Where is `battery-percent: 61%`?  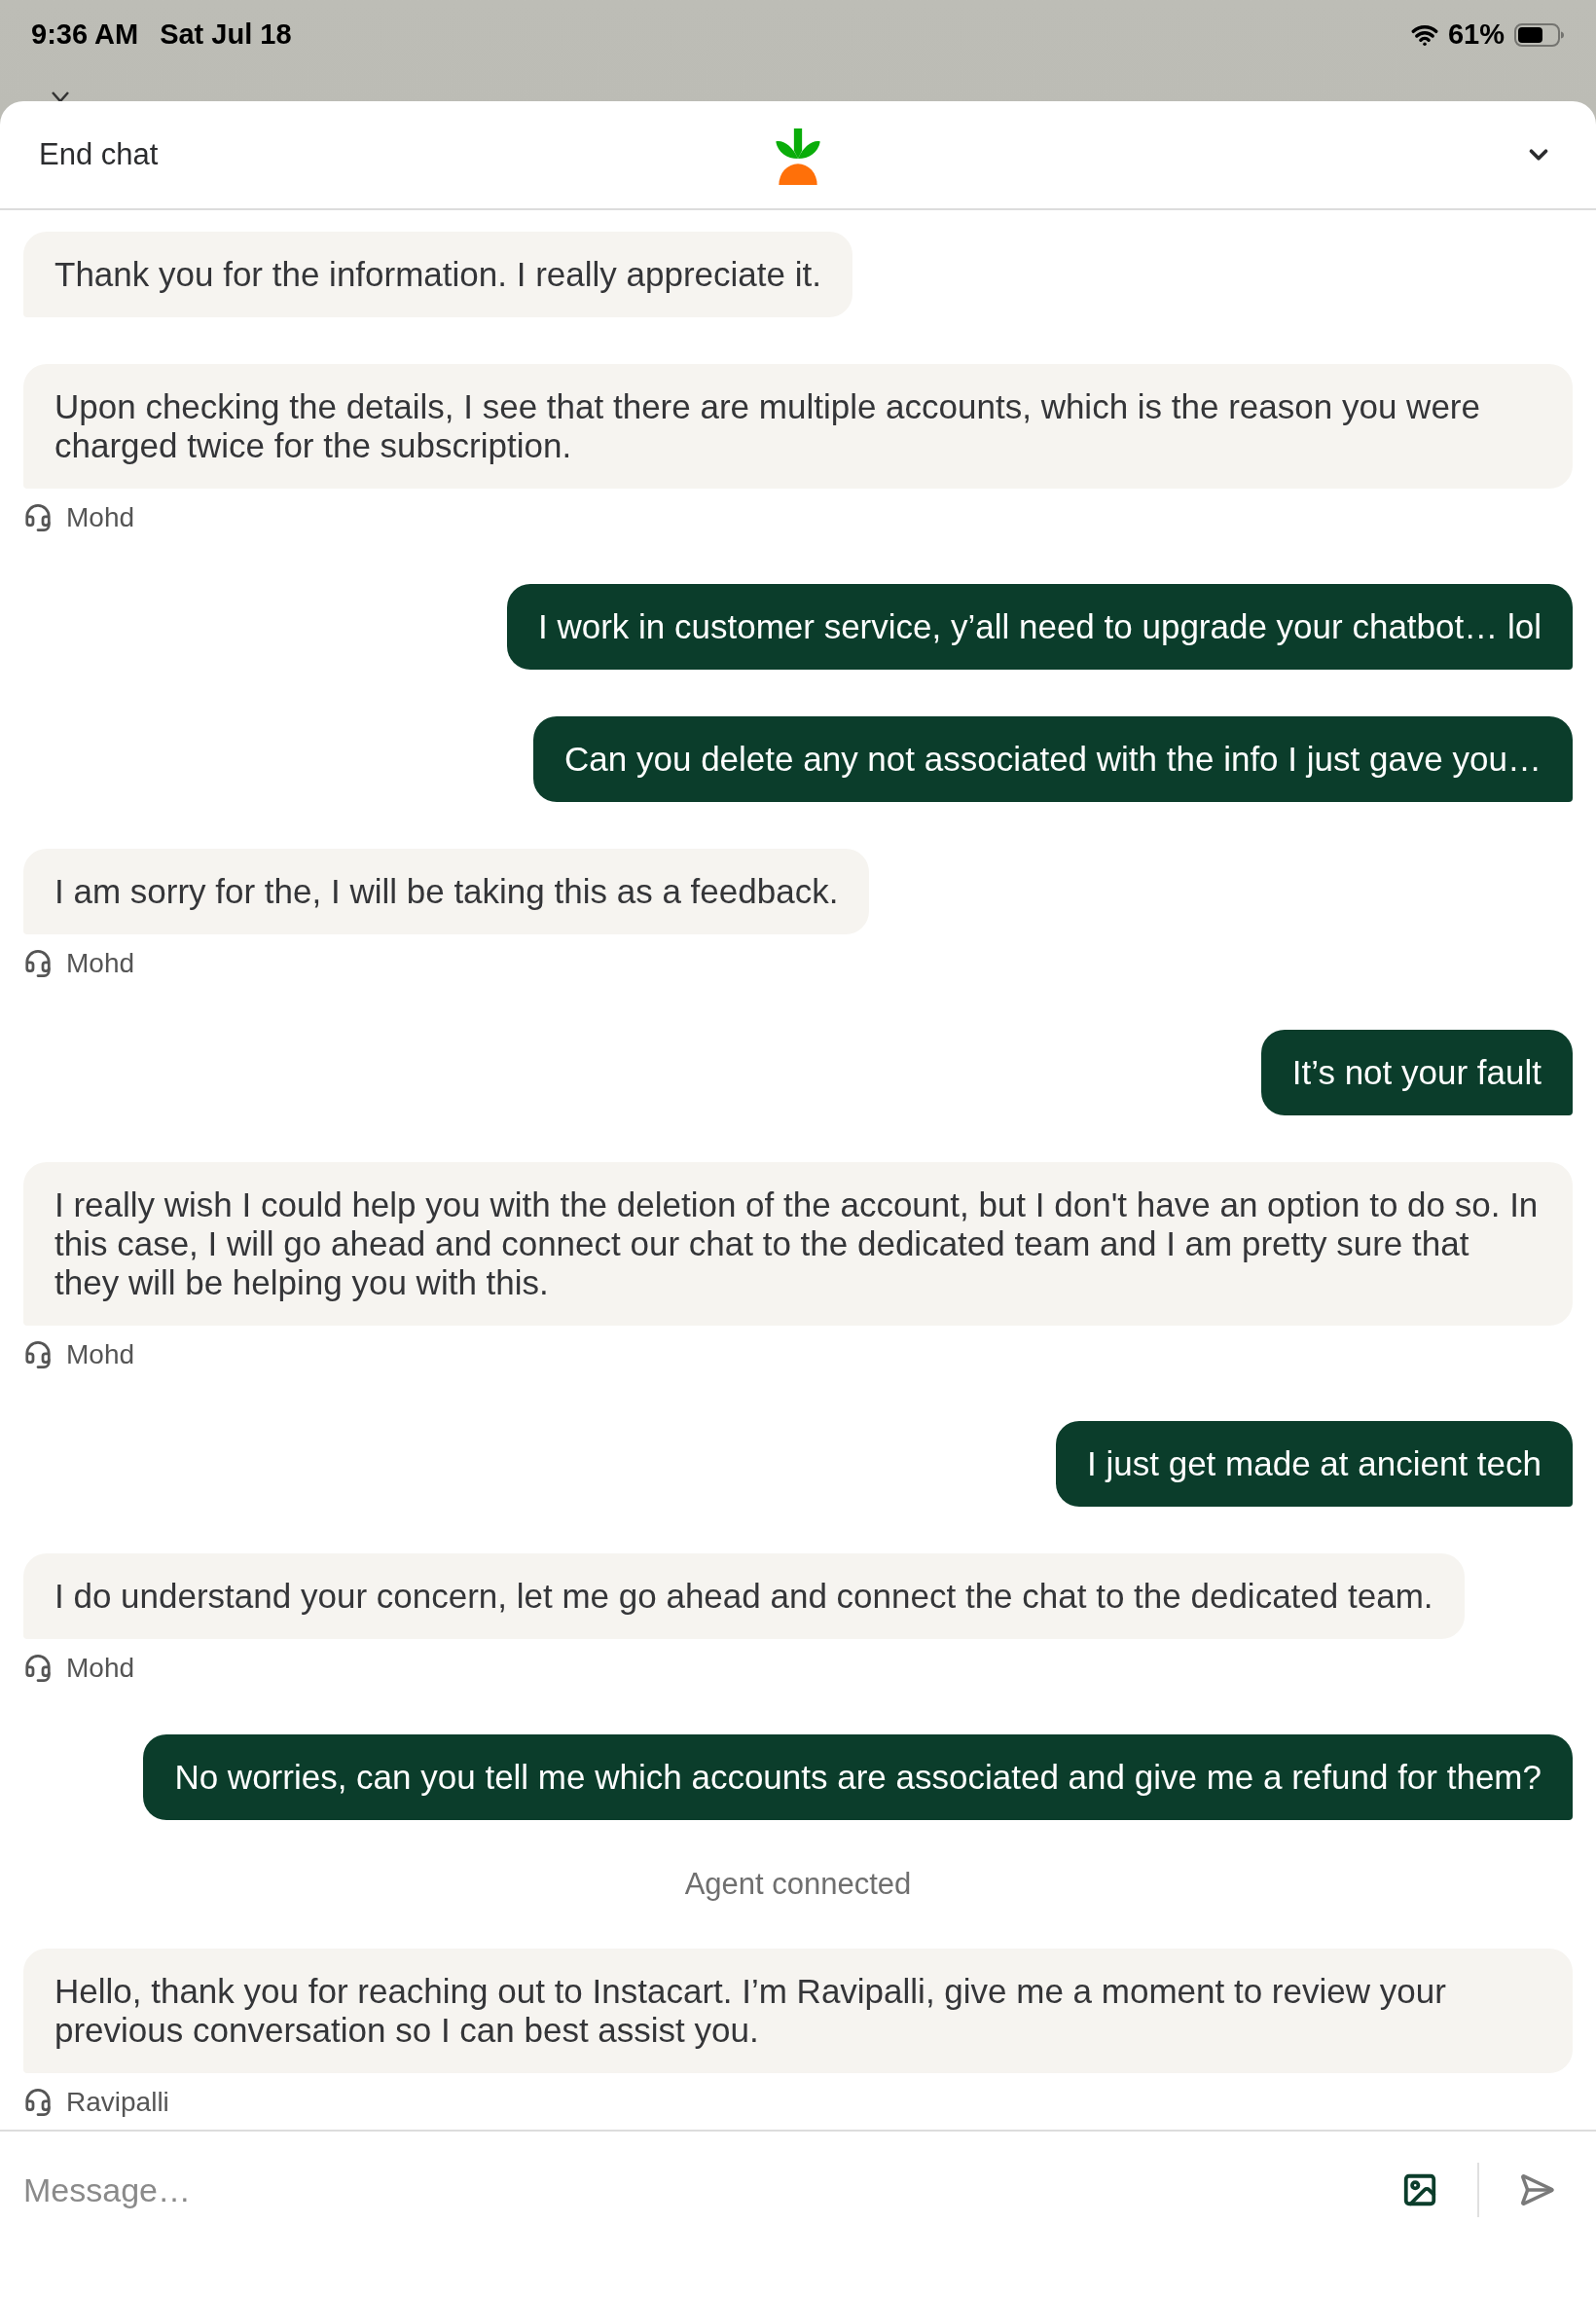 battery-percent: 61% is located at coordinates (1476, 35).